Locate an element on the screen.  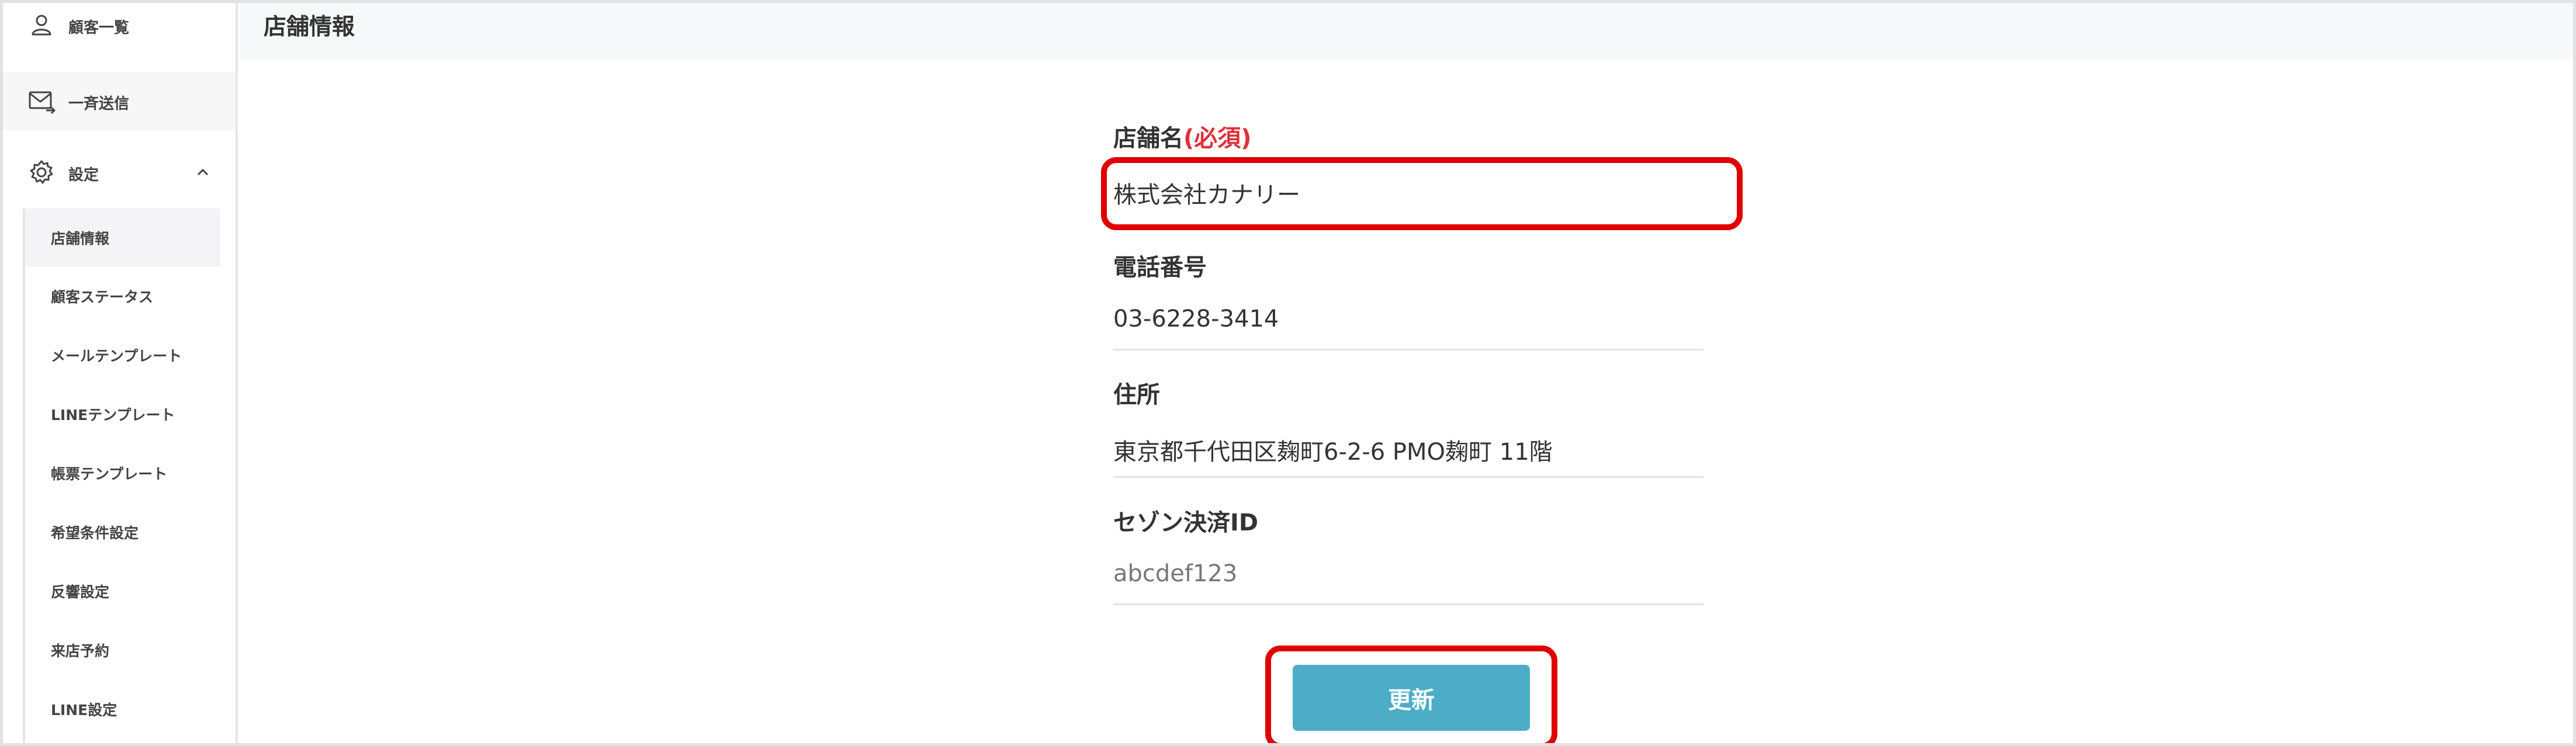
gear-icon is located at coordinates (41, 172).